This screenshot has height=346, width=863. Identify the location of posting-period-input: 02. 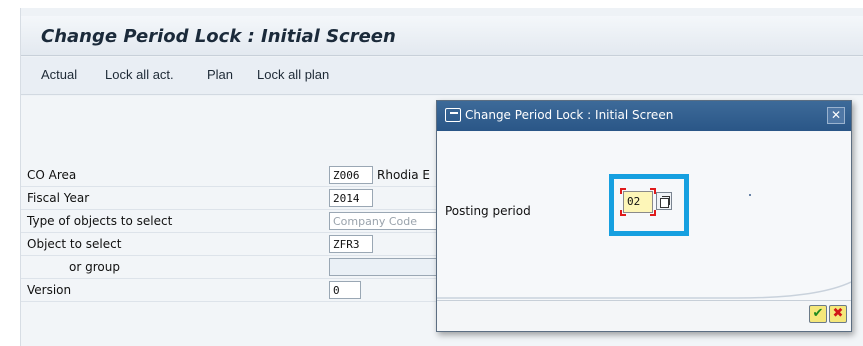
(638, 202).